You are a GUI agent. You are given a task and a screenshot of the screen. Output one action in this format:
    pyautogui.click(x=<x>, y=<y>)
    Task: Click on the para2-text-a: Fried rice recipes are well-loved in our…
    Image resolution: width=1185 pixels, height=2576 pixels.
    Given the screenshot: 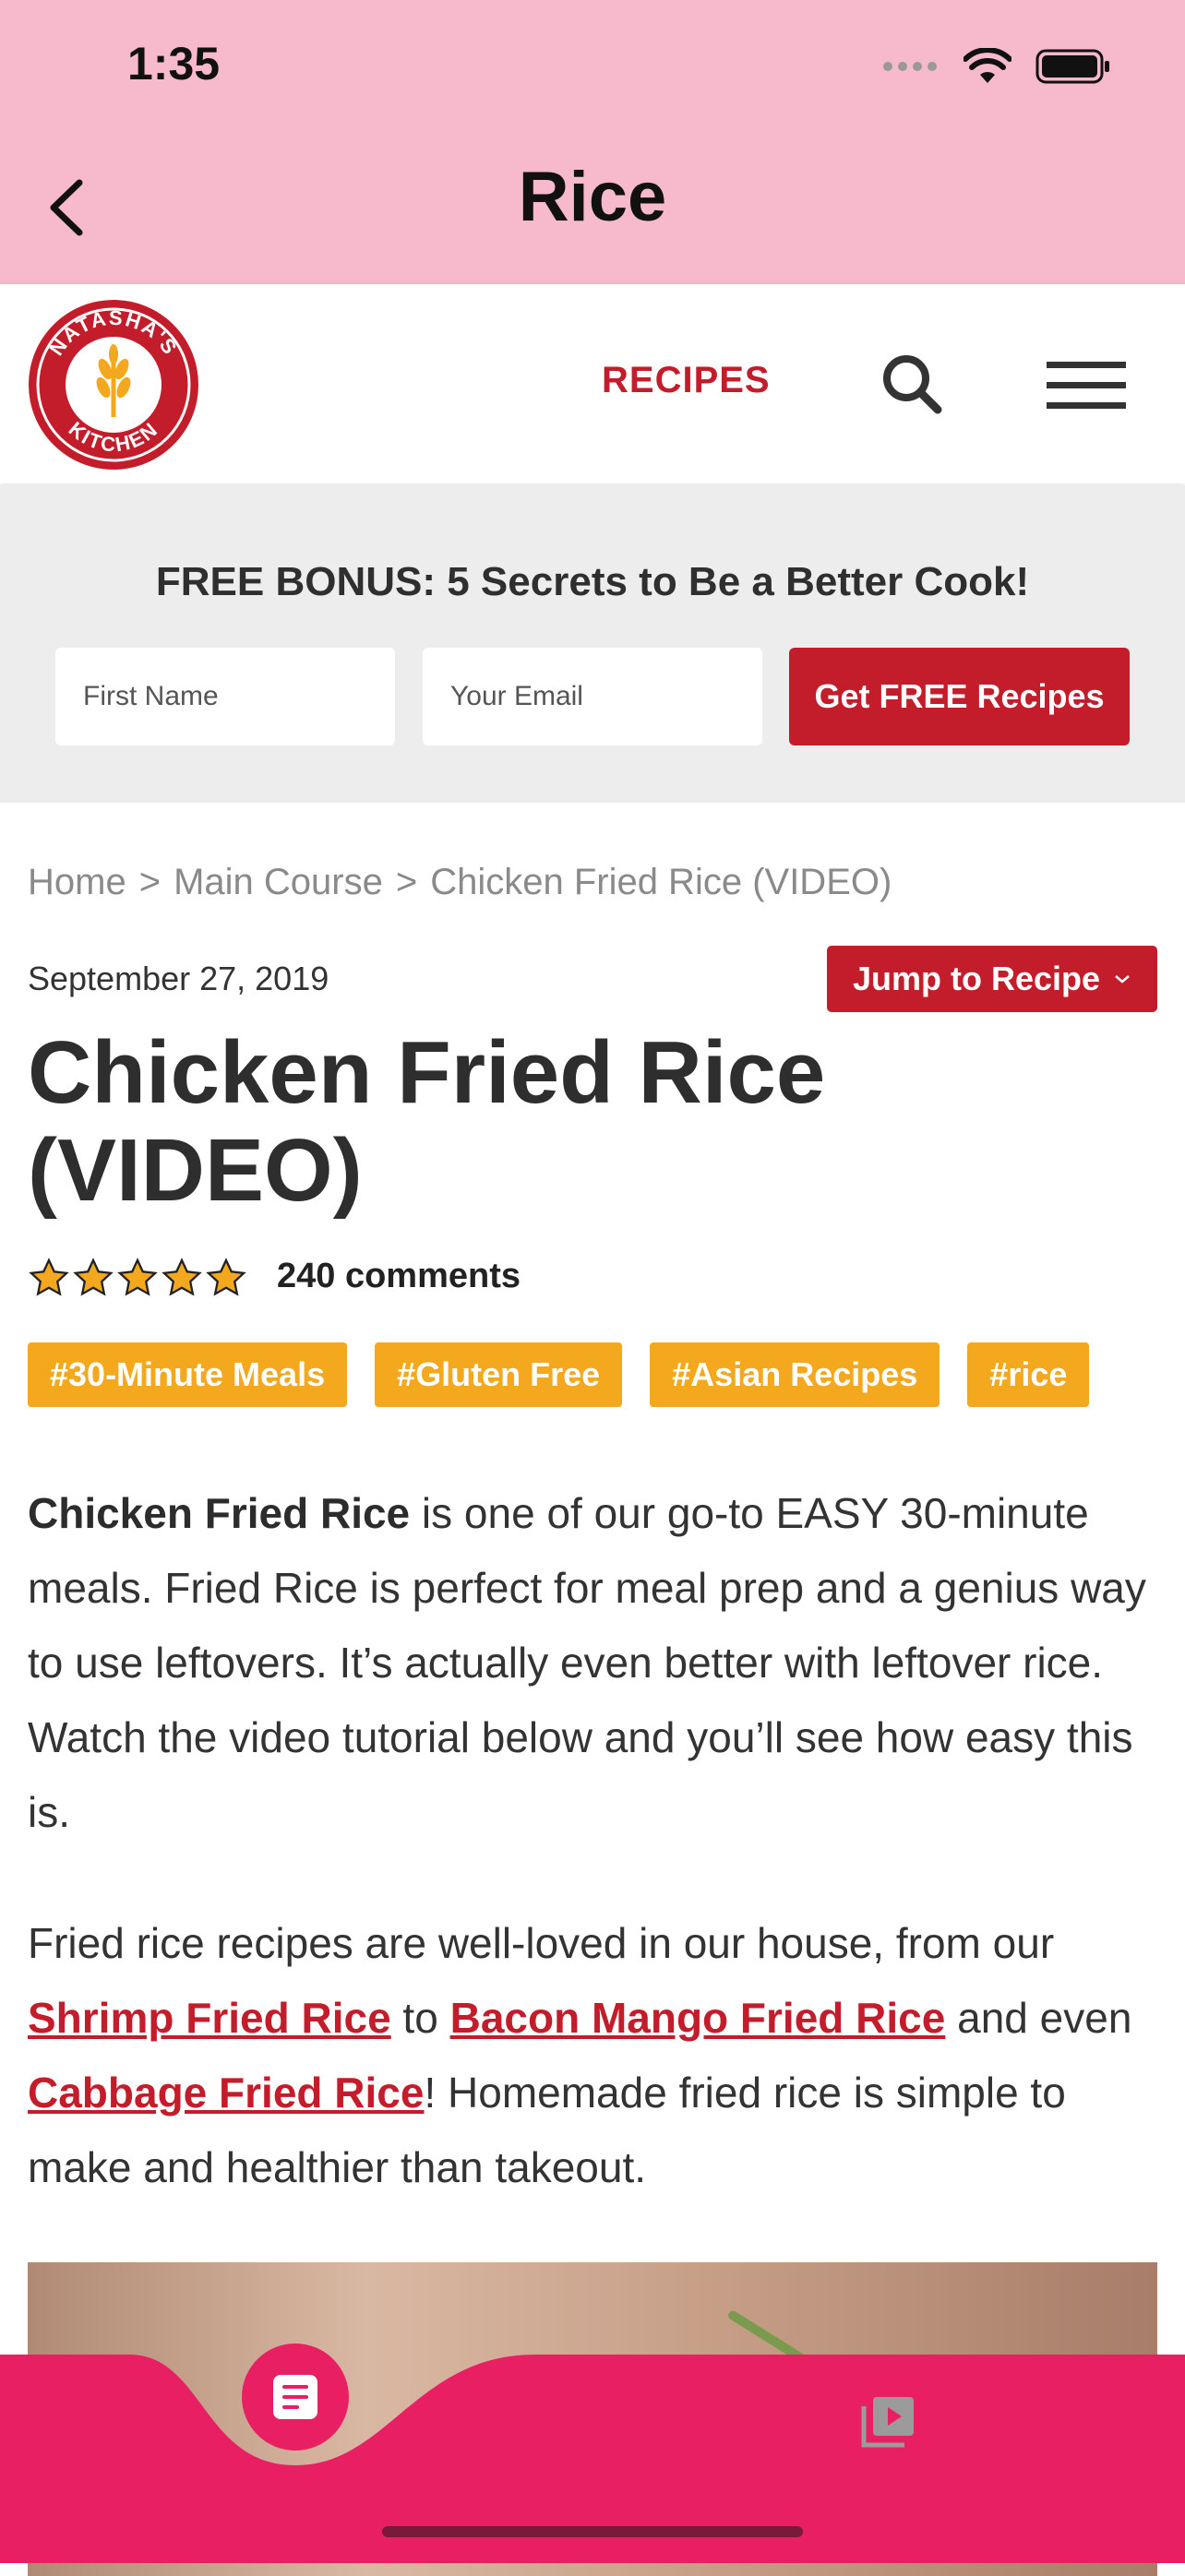 What is the action you would take?
    pyautogui.click(x=541, y=1943)
    